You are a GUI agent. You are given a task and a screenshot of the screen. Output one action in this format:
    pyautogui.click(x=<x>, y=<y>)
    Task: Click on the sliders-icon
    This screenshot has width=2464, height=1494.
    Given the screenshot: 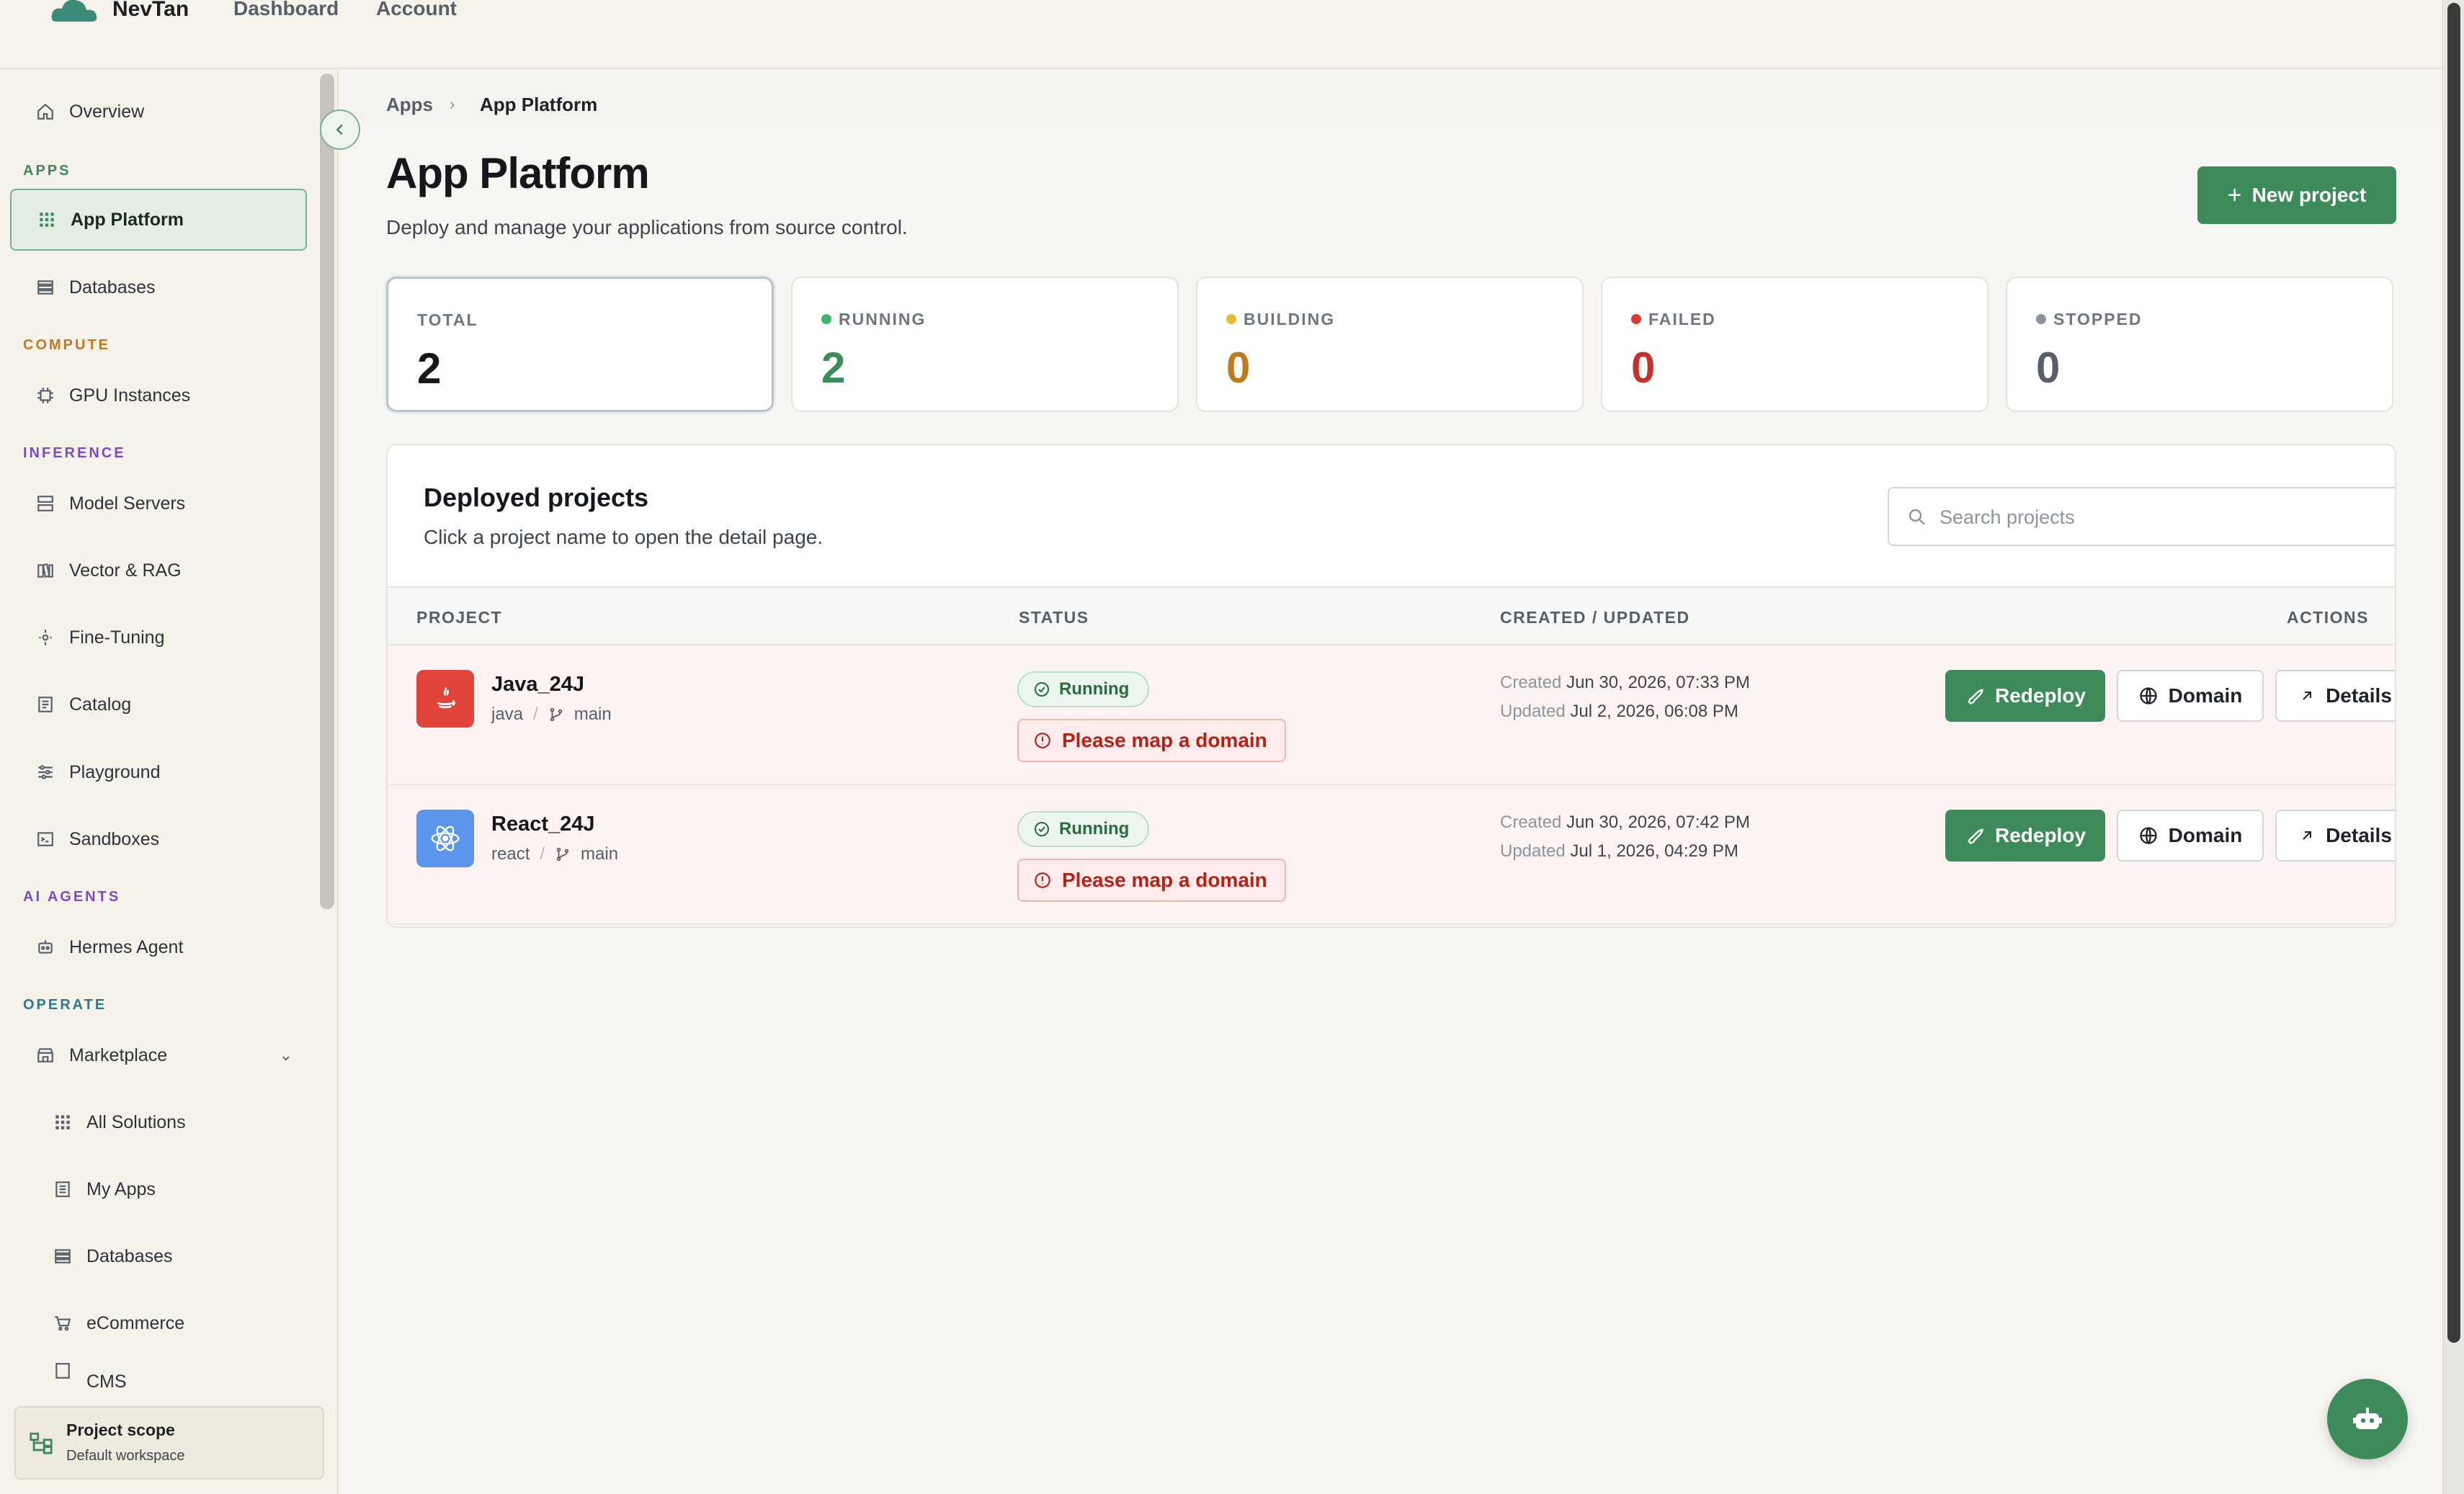 What is the action you would take?
    pyautogui.click(x=45, y=772)
    